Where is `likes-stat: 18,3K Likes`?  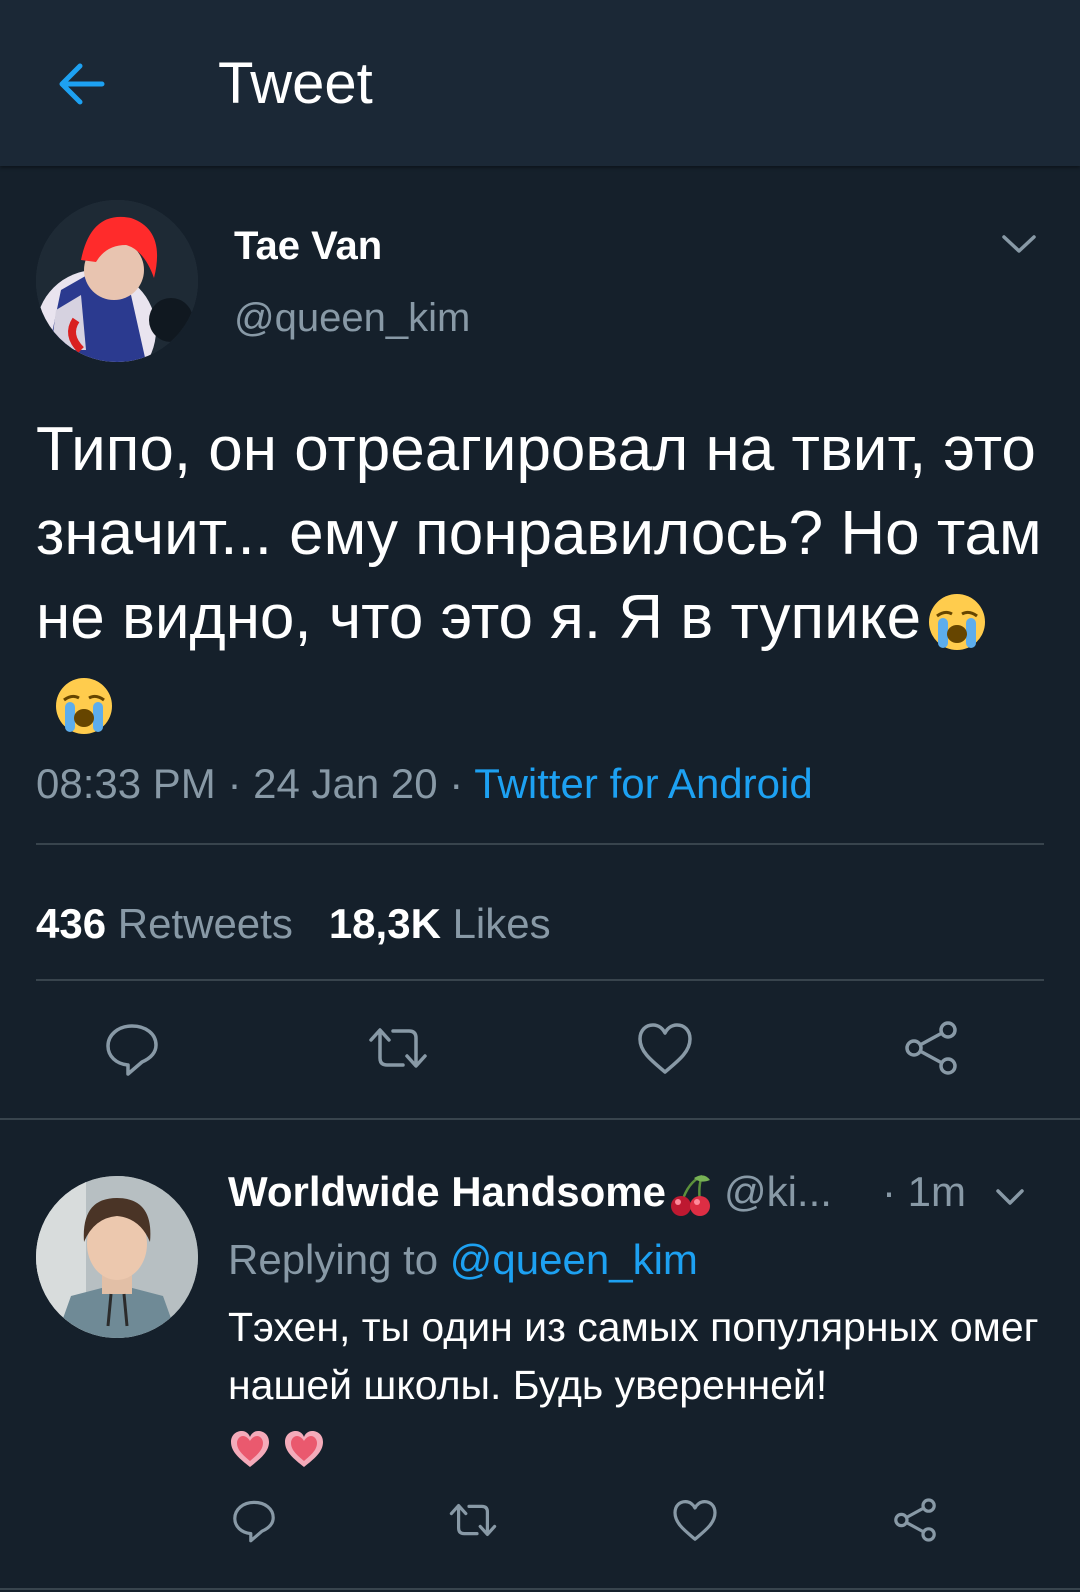
likes-stat: 18,3K Likes is located at coordinates (440, 923).